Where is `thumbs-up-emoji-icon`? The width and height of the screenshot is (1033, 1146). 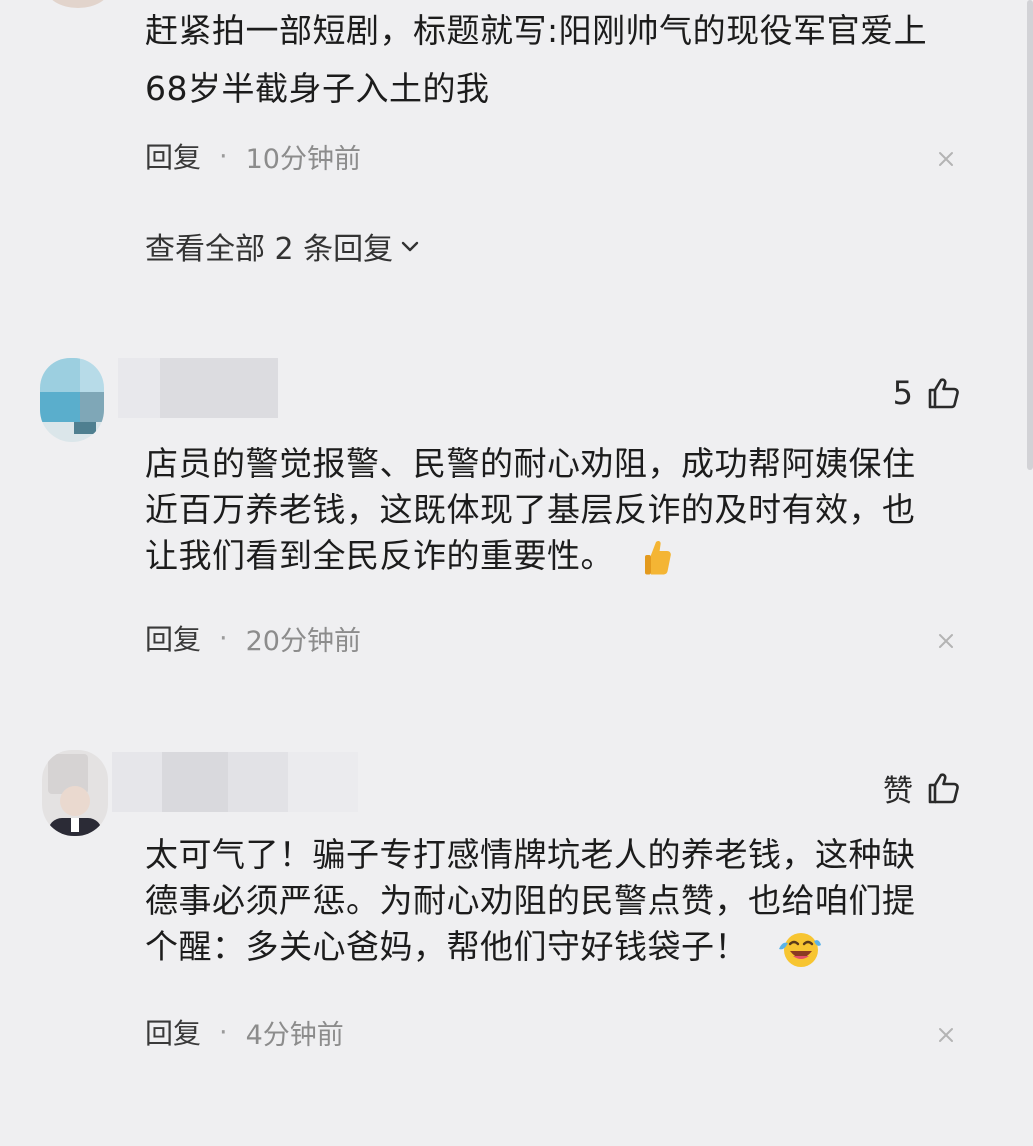
thumbs-up-emoji-icon is located at coordinates (658, 557).